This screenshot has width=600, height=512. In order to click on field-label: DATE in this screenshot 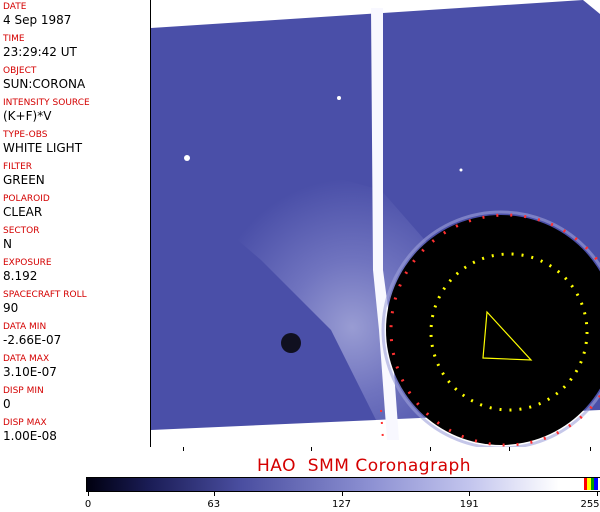, I will do `click(15, 7)`.